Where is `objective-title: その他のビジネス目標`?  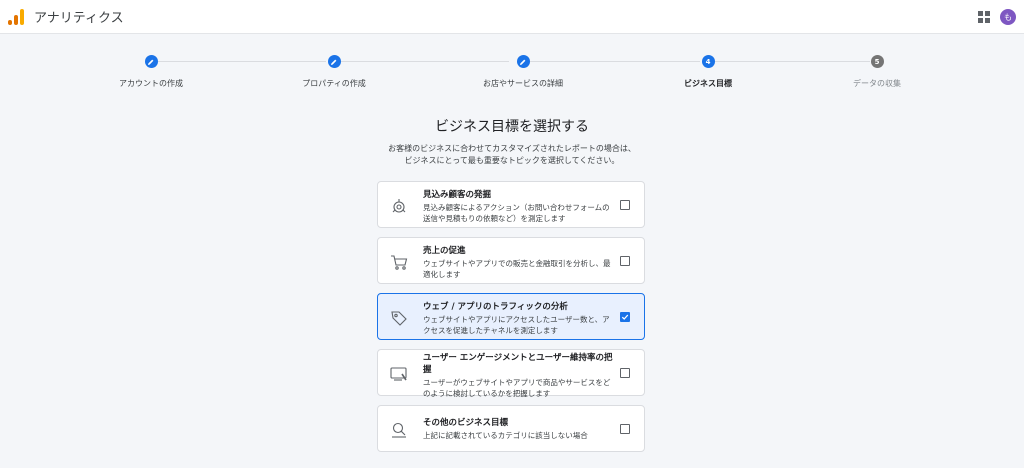
objective-title: その他のビジネス目標 is located at coordinates (466, 423).